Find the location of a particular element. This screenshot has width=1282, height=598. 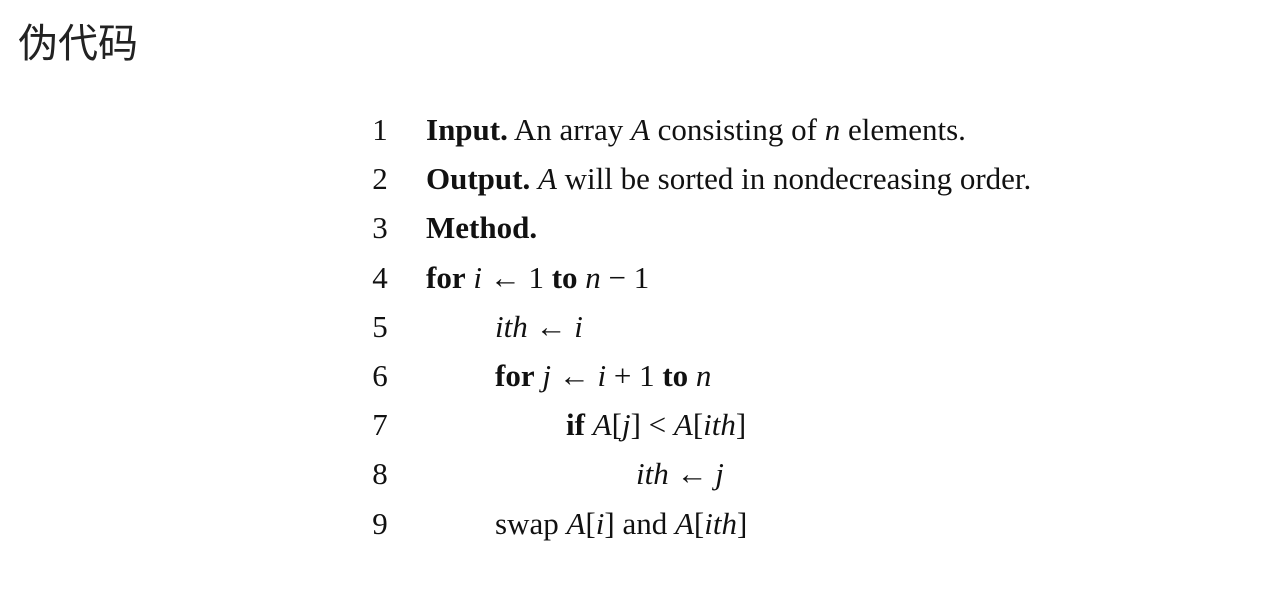

text: will be sorted in nondecreasing order. is located at coordinates (794, 179).